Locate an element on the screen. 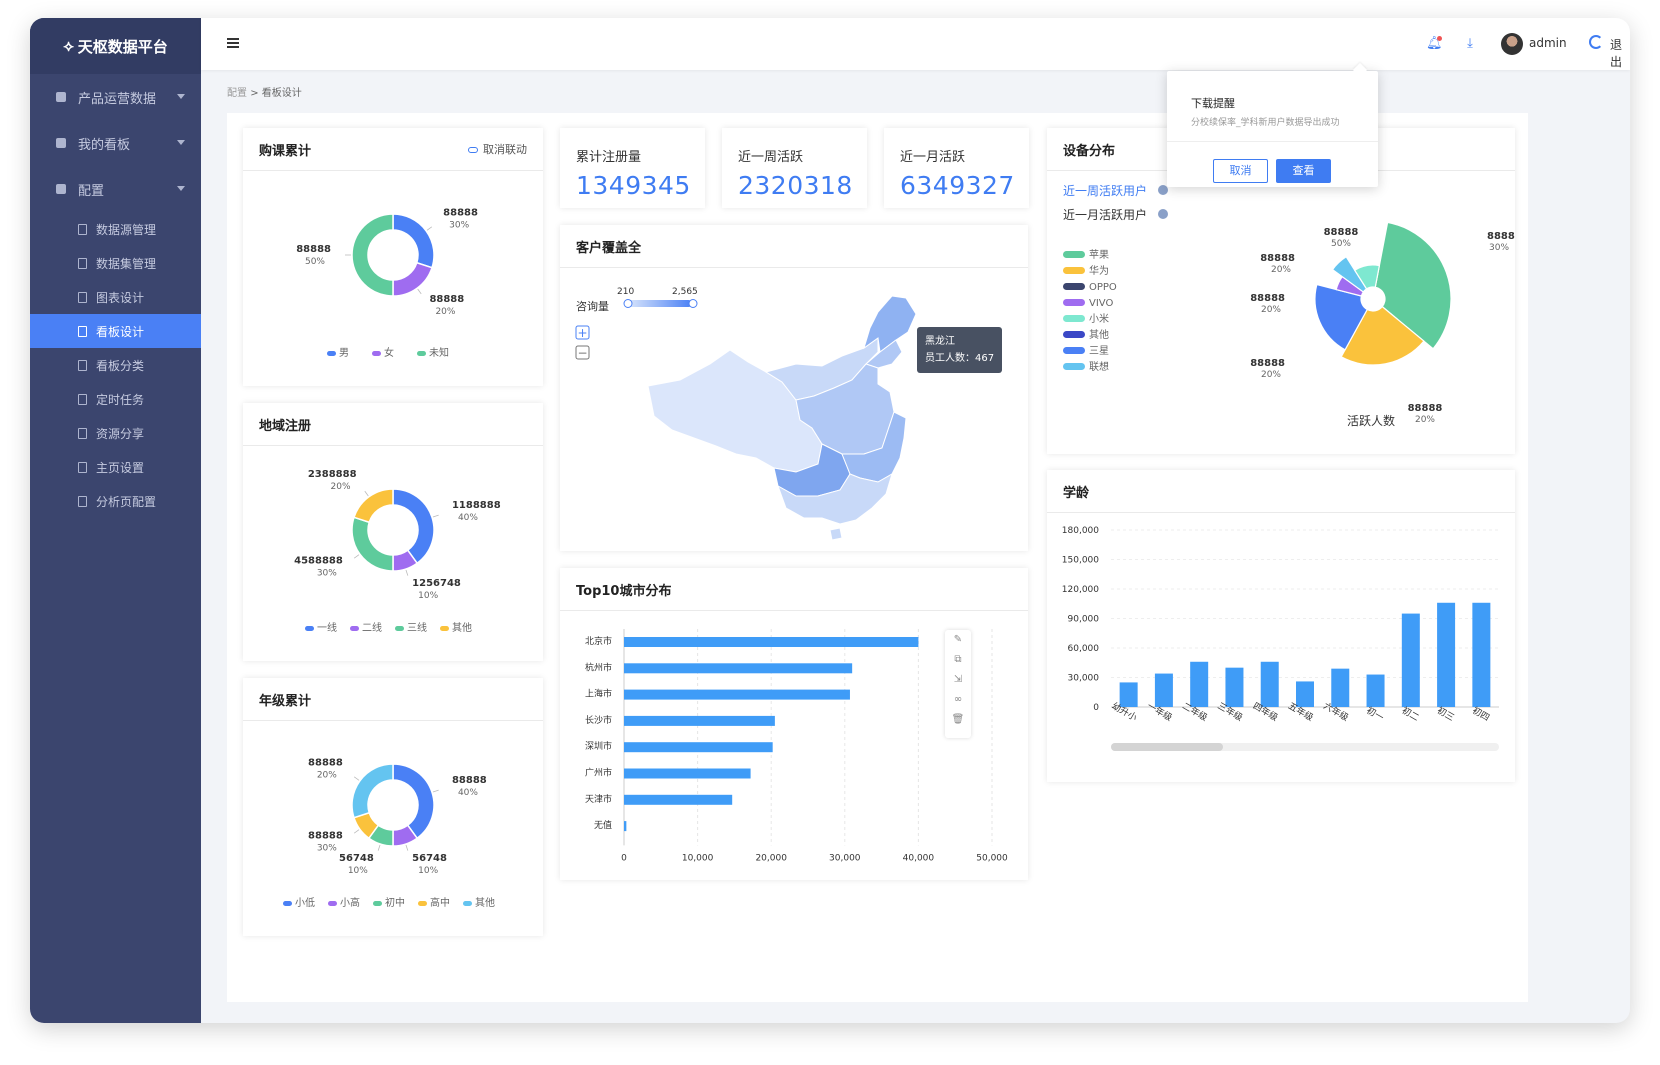 Image resolution: width=1660 pixels, height=1065 pixels. sidebar-item-board-design: 看板设计 is located at coordinates (115, 331).